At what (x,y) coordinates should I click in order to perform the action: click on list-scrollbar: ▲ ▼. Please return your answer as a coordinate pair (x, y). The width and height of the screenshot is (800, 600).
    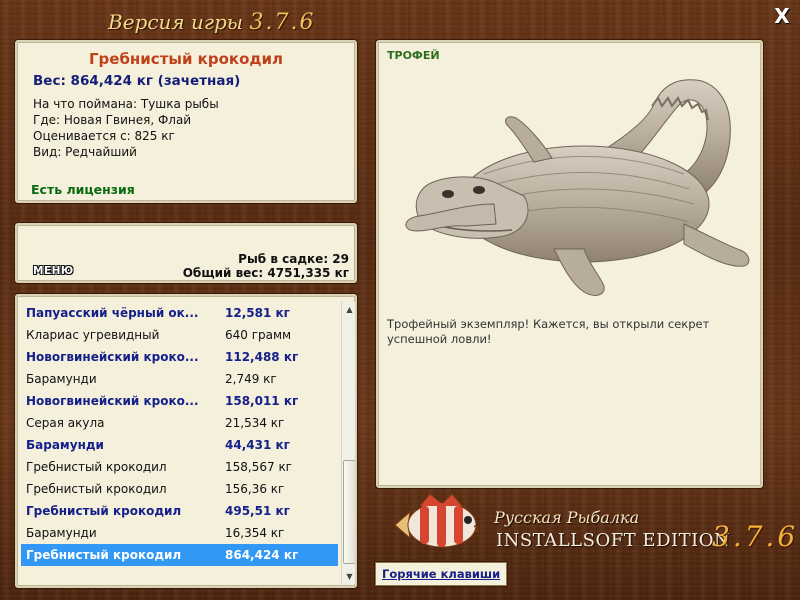
    Looking at the image, I should click on (348, 443).